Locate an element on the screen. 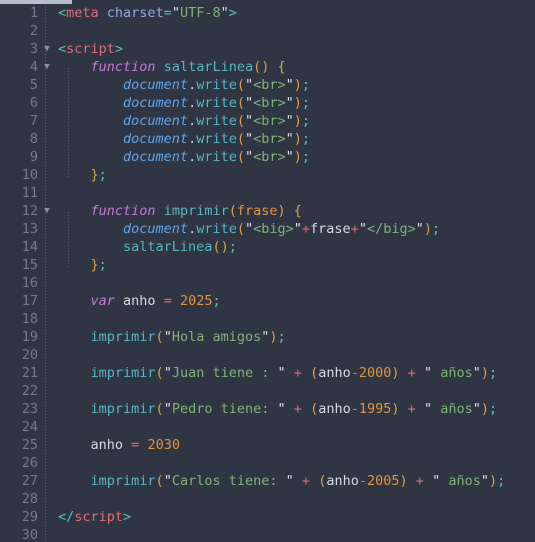 The width and height of the screenshot is (535, 542). code-line: 3 ▼ <script> is located at coordinates (267, 49).